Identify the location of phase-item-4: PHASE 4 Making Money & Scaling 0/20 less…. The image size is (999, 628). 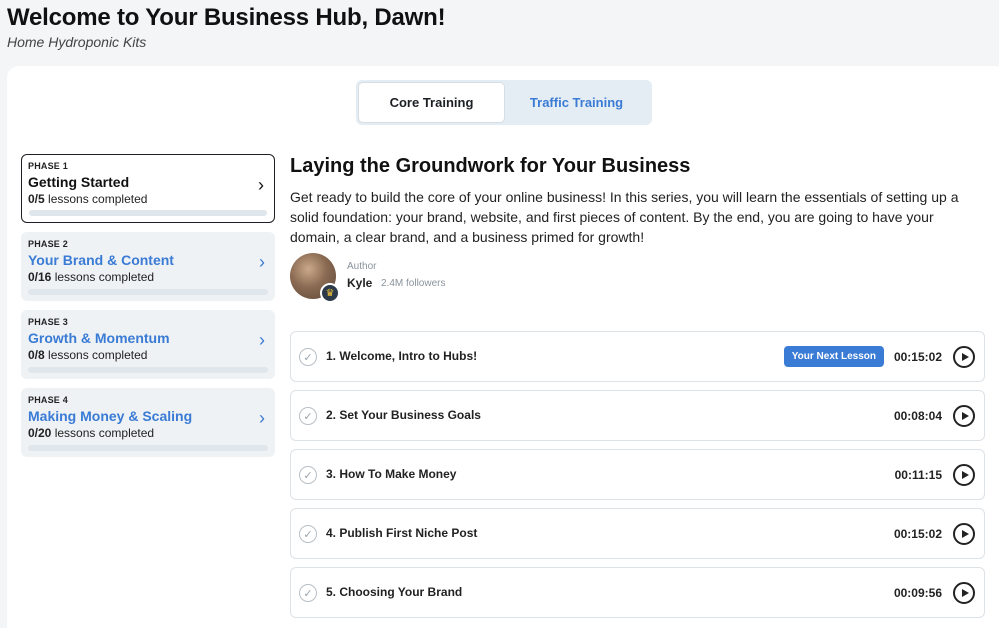
(148, 422).